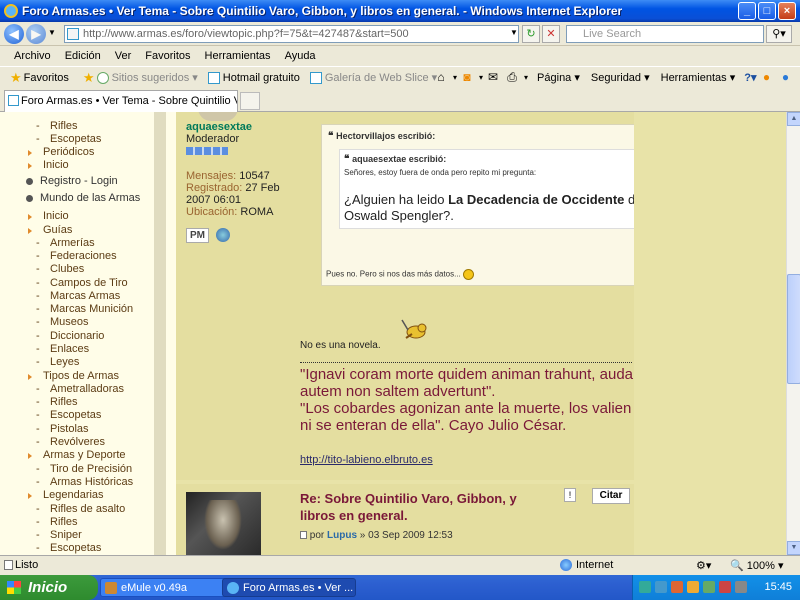 The height and width of the screenshot is (600, 800). I want to click on tools-menu: Herramientas ▾, so click(698, 77).